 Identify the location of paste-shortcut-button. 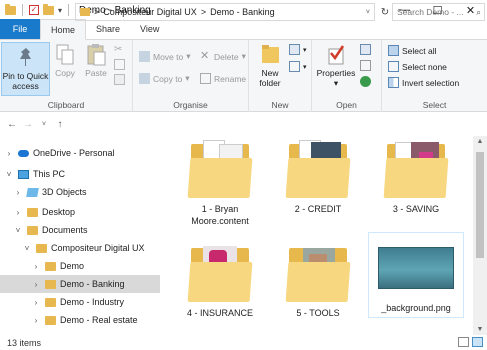
(119, 79).